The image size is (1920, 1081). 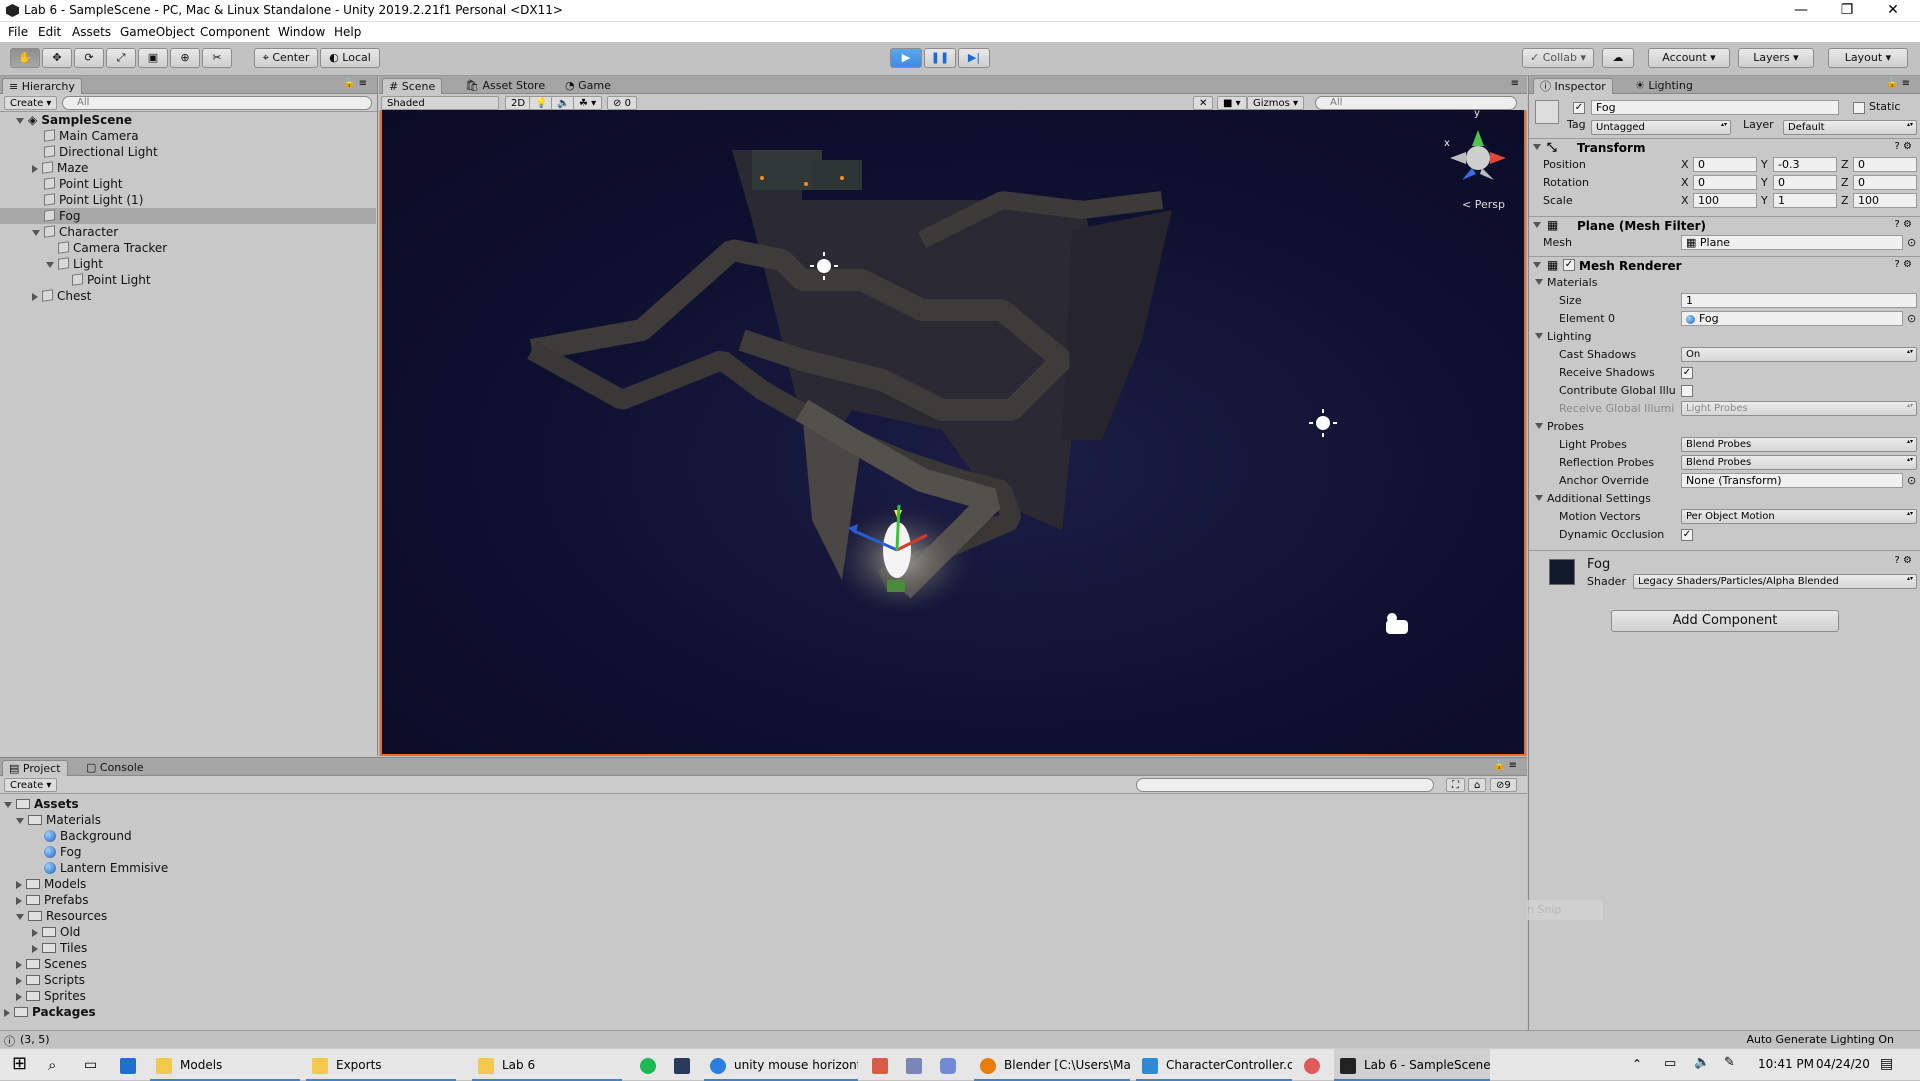 I want to click on pause-button: ❚❚, so click(x=940, y=58).